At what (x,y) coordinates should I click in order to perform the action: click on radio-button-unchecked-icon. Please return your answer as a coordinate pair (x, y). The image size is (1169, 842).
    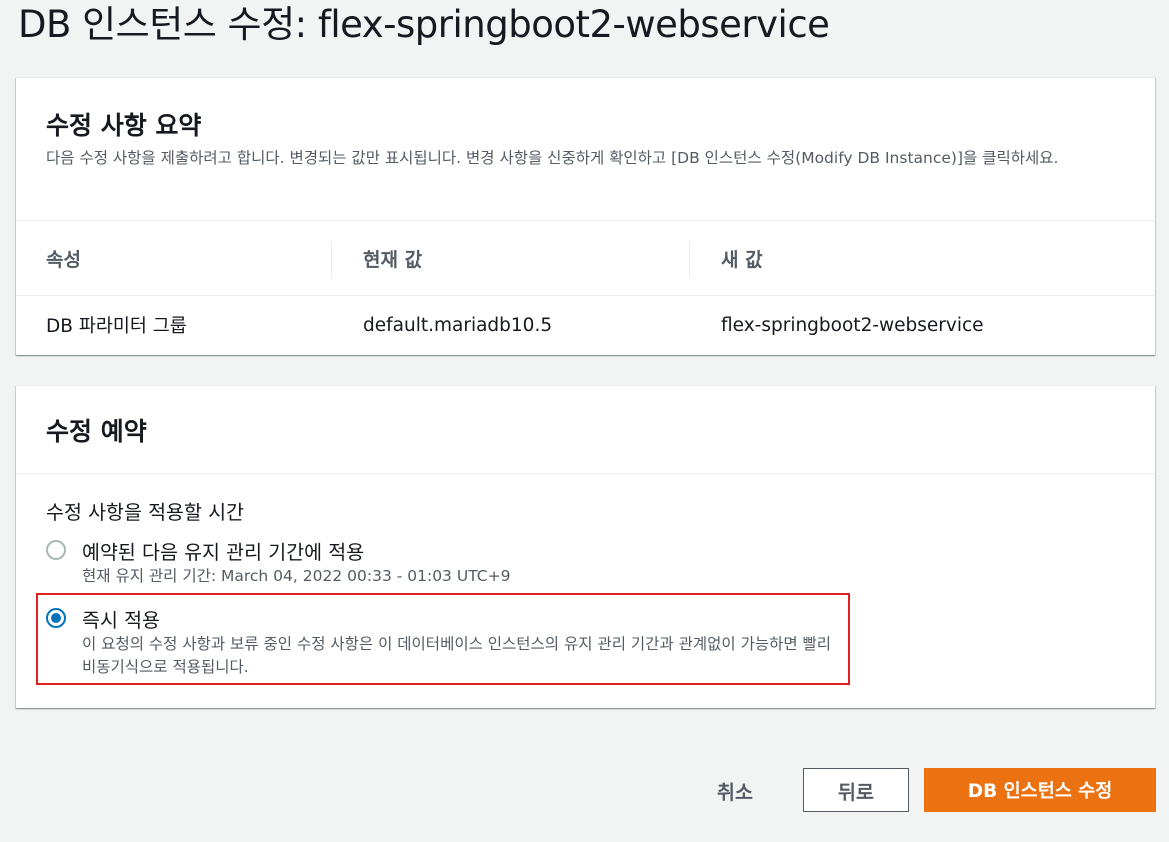
    Looking at the image, I should click on (56, 550).